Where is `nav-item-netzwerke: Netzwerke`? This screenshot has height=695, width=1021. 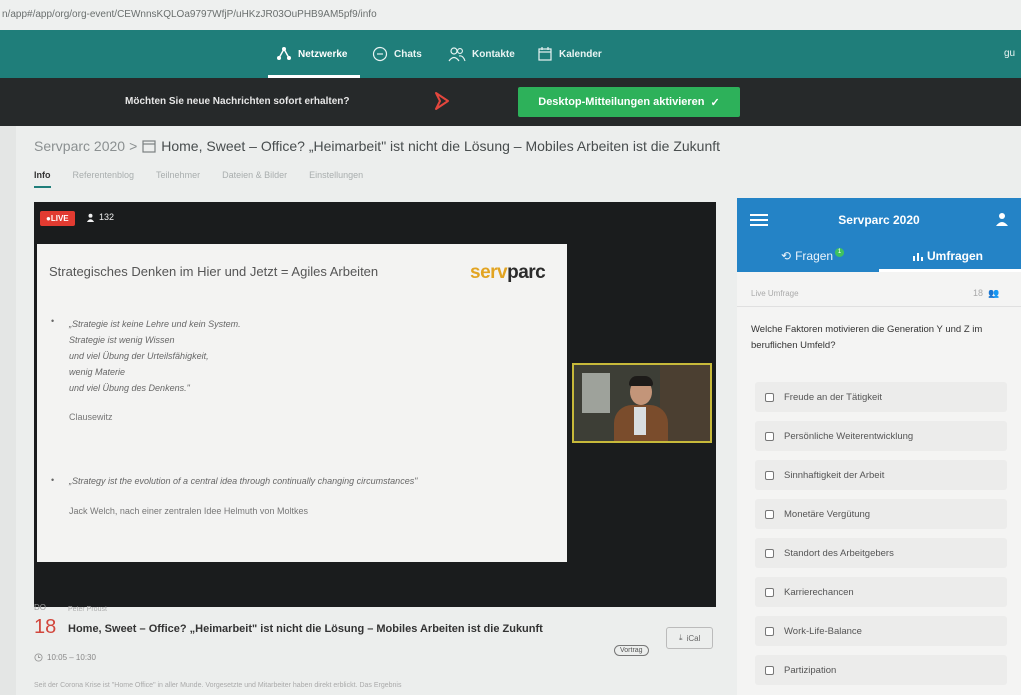 nav-item-netzwerke: Netzwerke is located at coordinates (311, 54).